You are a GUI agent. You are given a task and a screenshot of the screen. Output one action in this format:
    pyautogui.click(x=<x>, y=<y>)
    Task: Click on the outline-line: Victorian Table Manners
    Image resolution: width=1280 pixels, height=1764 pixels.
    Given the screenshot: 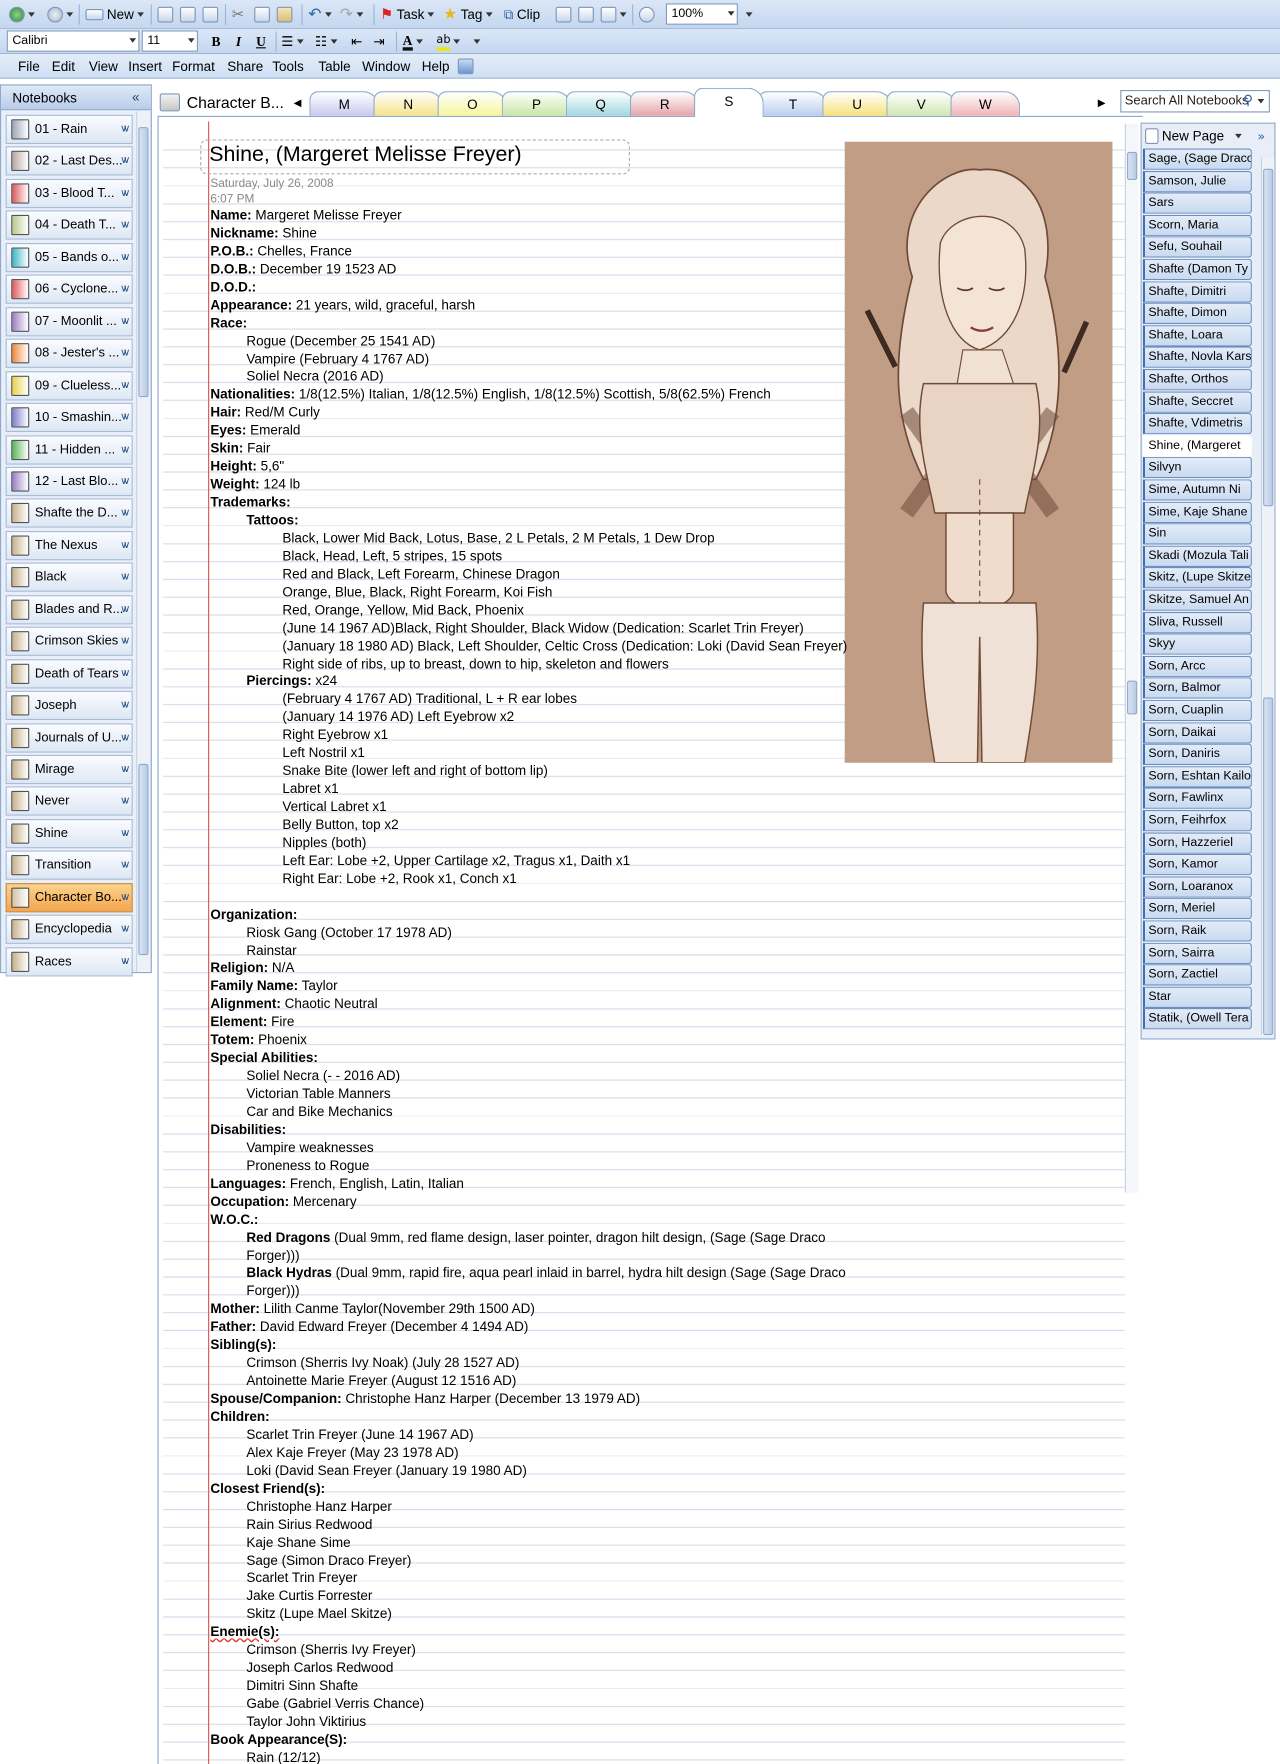 What is the action you would take?
    pyautogui.click(x=318, y=1094)
    